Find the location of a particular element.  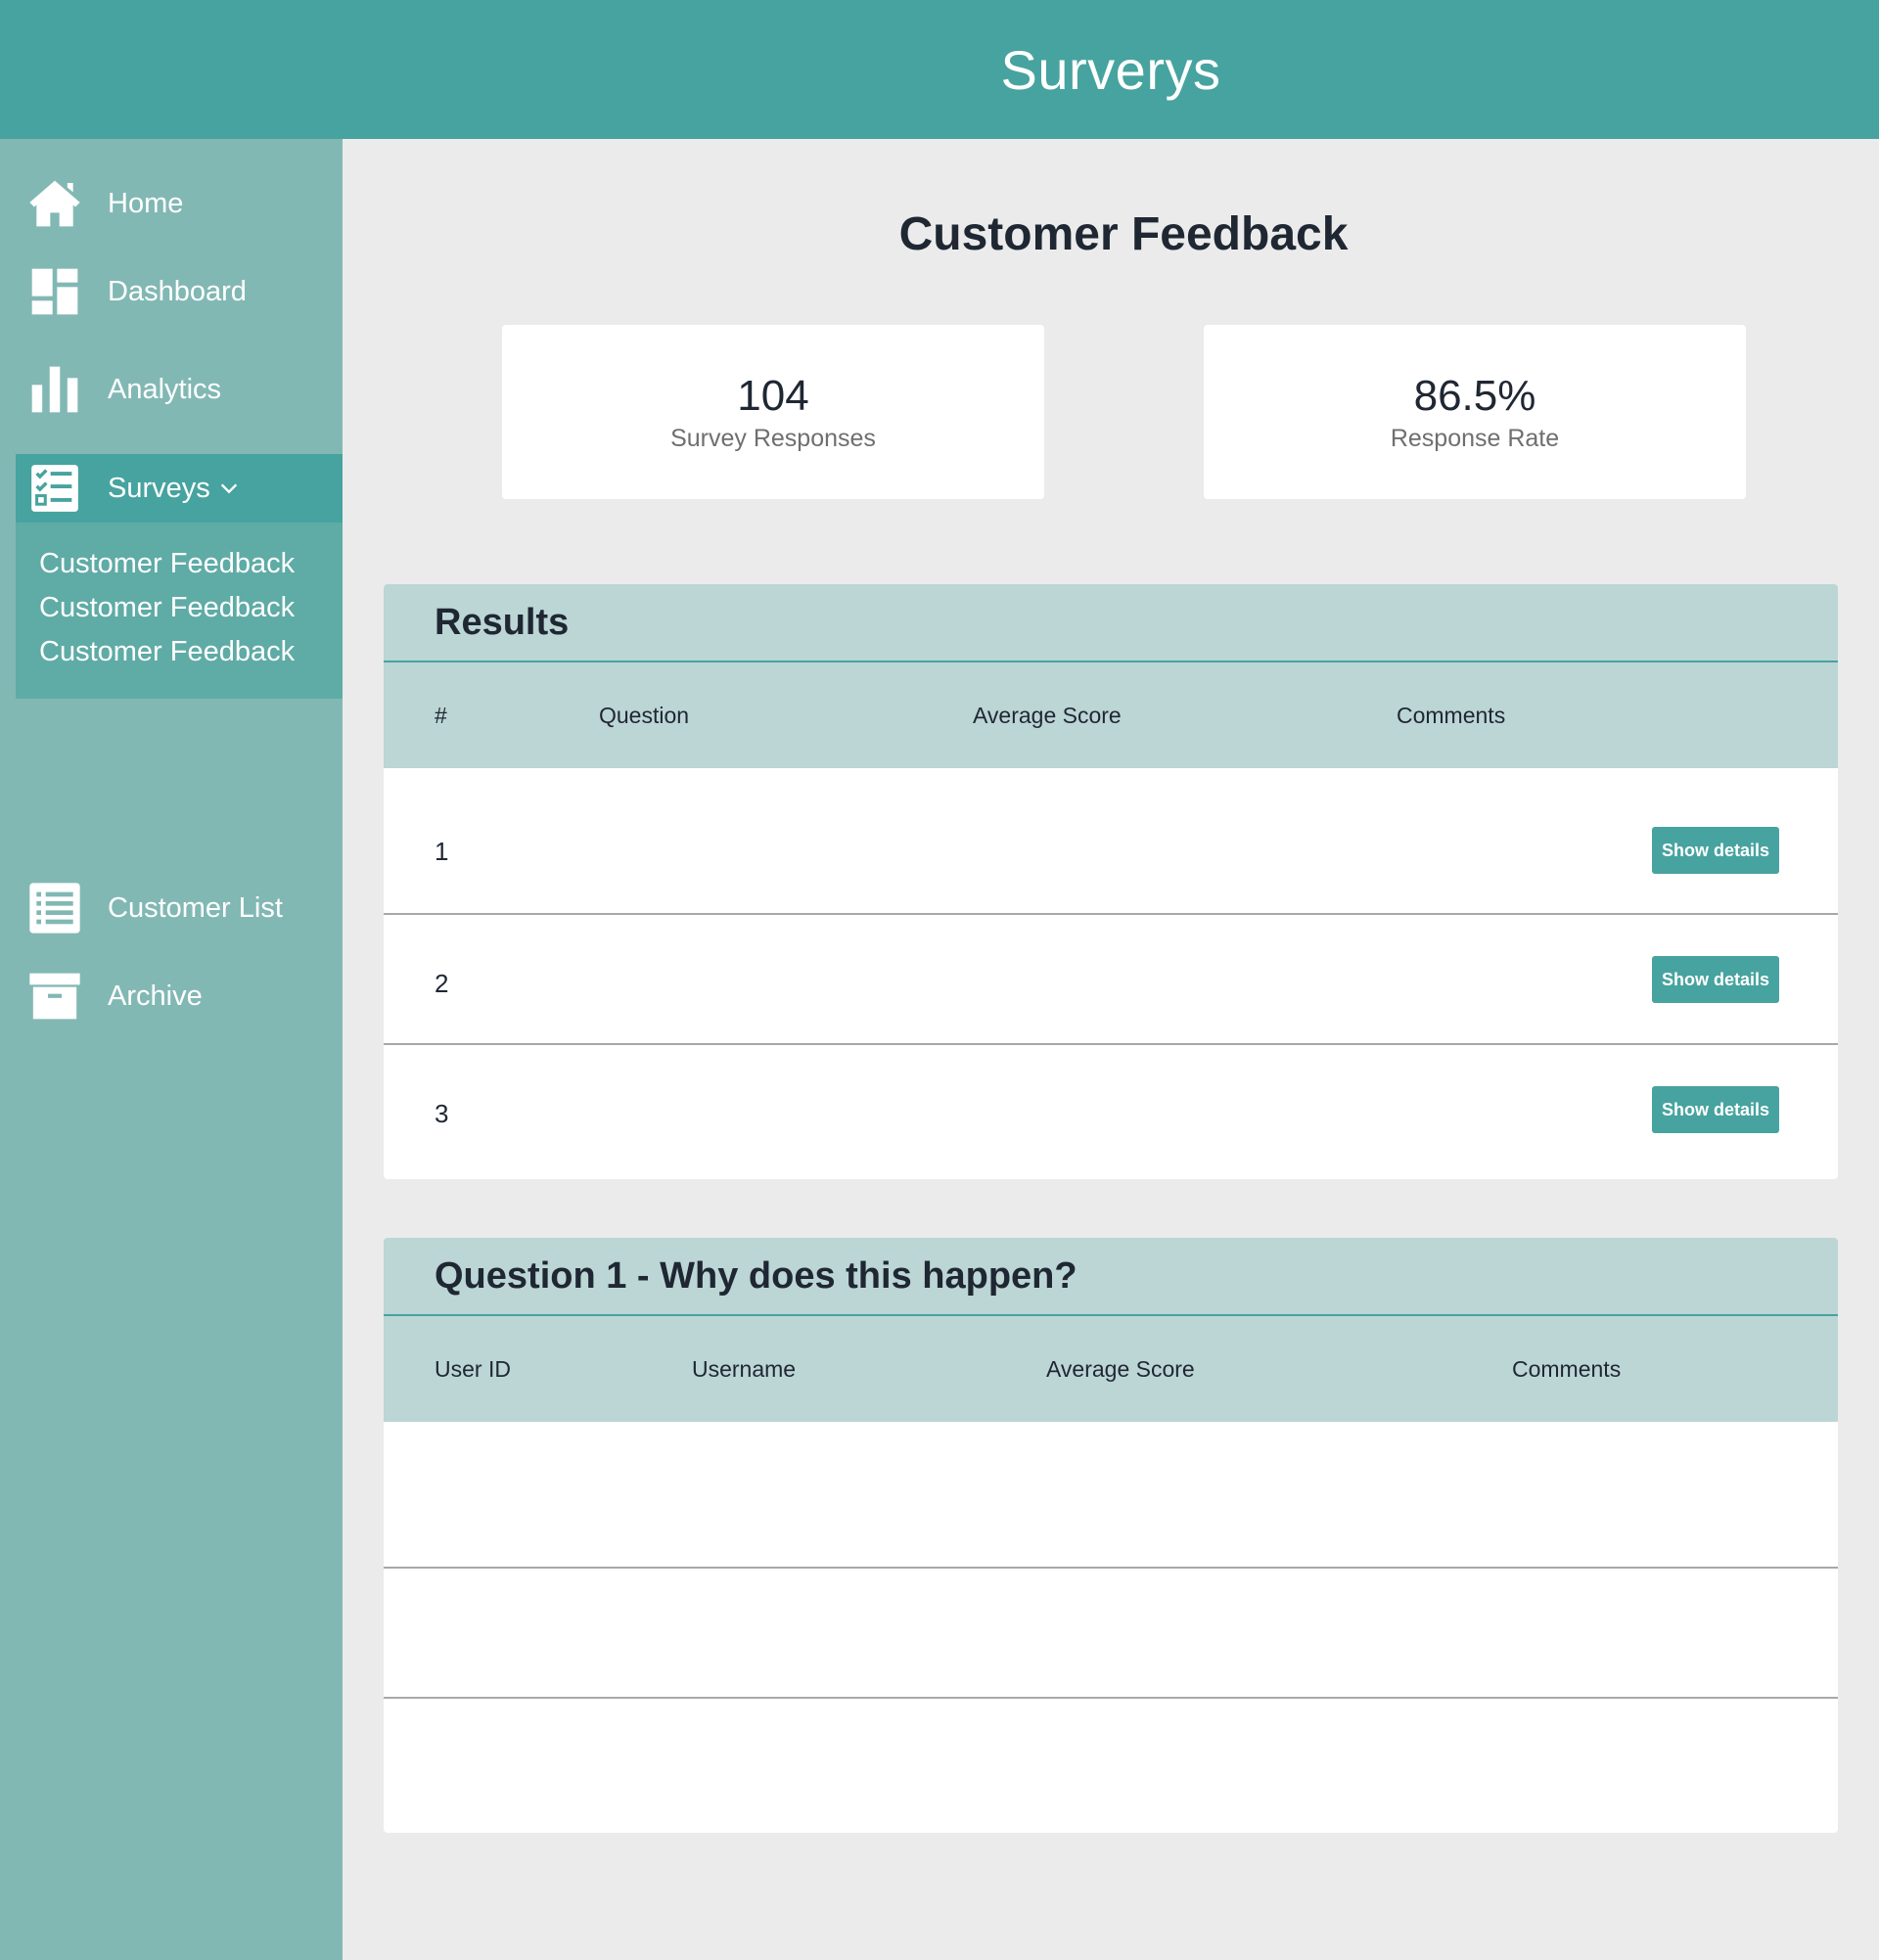

question-title: Question 1 - Why does this happen? is located at coordinates (756, 1275).